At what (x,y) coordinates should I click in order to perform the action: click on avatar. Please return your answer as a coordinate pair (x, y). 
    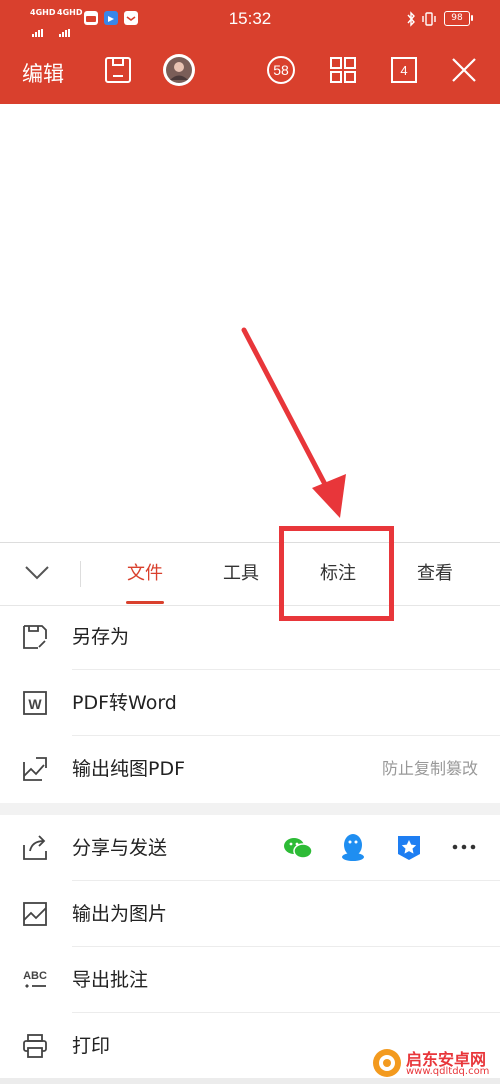
    Looking at the image, I should click on (179, 70).